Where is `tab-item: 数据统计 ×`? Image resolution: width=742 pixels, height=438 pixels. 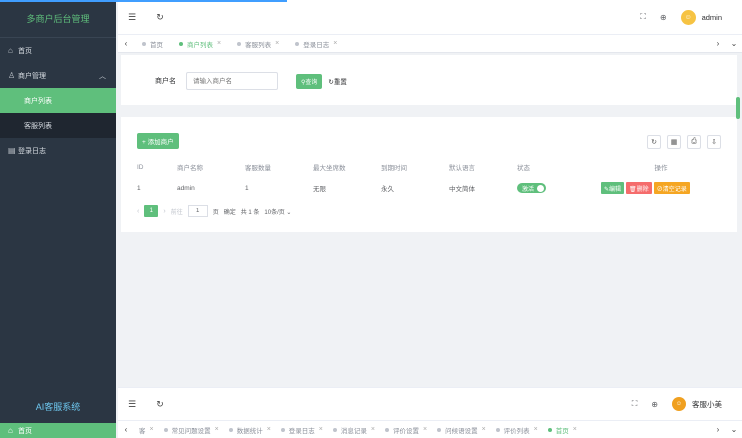 tab-item: 数据统计 × is located at coordinates (250, 430).